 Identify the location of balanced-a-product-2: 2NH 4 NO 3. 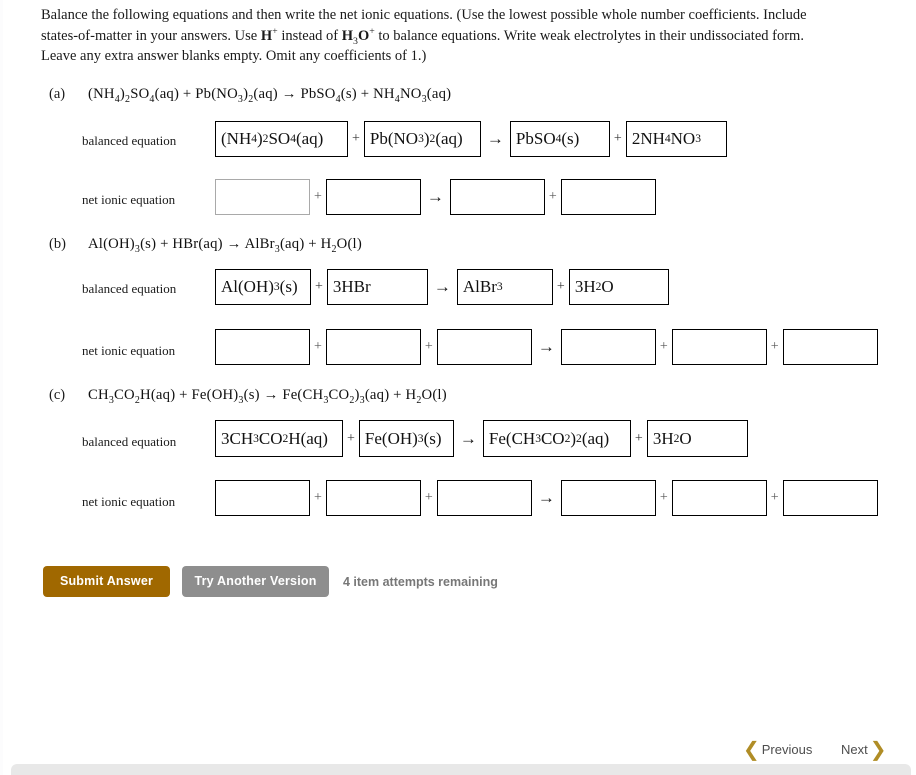
(676, 139).